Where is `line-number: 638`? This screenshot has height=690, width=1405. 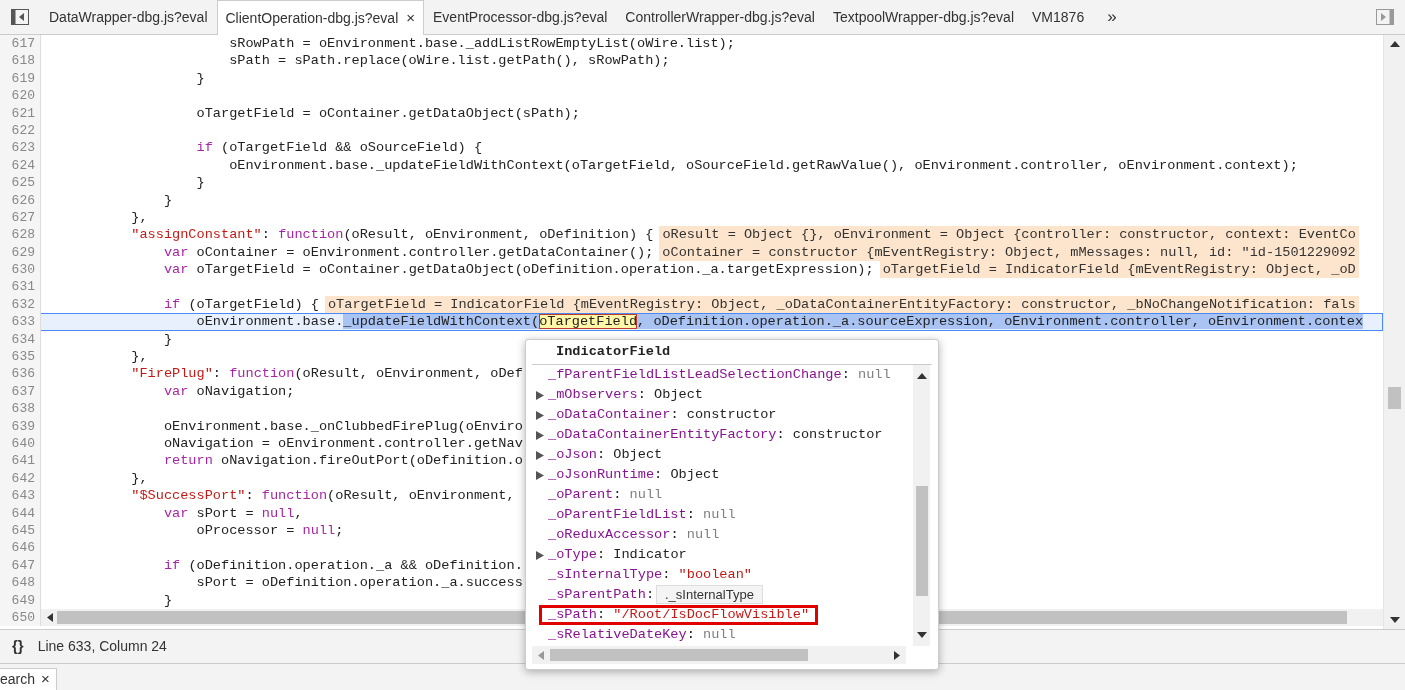 line-number: 638 is located at coordinates (20, 409).